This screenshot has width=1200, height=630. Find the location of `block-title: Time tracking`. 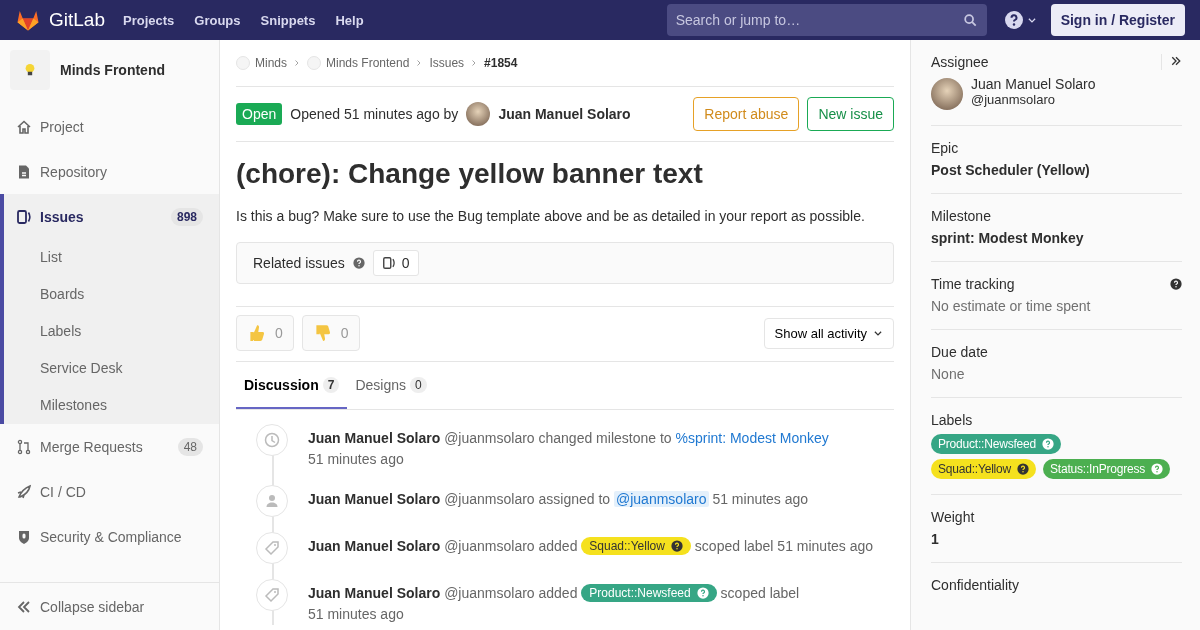

block-title: Time tracking is located at coordinates (973, 284).